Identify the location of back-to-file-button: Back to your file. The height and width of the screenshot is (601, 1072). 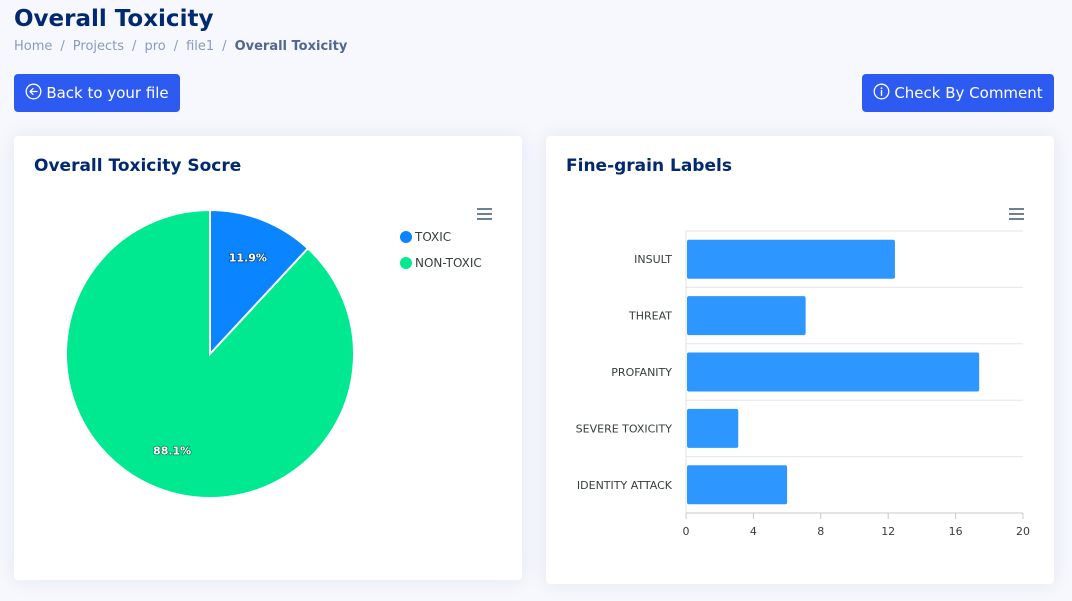
(97, 93).